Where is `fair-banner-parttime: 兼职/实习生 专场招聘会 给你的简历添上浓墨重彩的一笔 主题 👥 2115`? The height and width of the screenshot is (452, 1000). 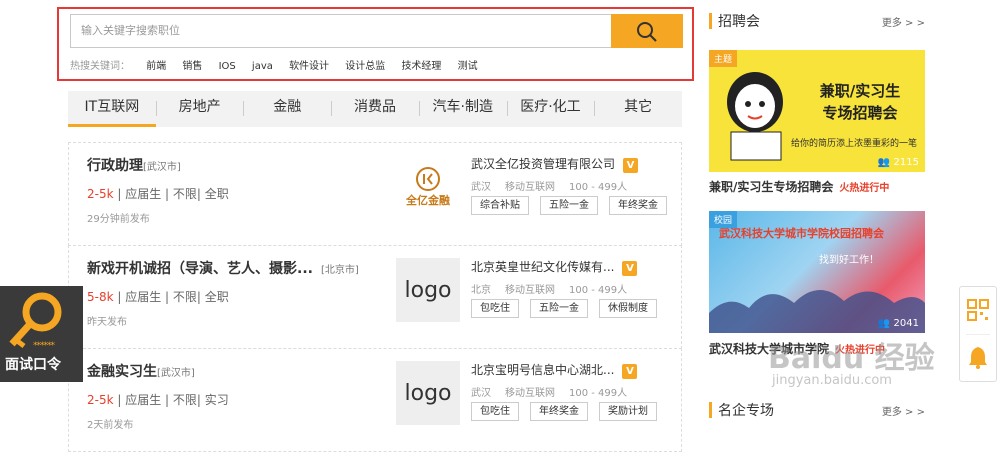 fair-banner-parttime: 兼职/实习生 专场招聘会 给你的简历添上浓墨重彩的一笔 主题 👥 2115 is located at coordinates (817, 111).